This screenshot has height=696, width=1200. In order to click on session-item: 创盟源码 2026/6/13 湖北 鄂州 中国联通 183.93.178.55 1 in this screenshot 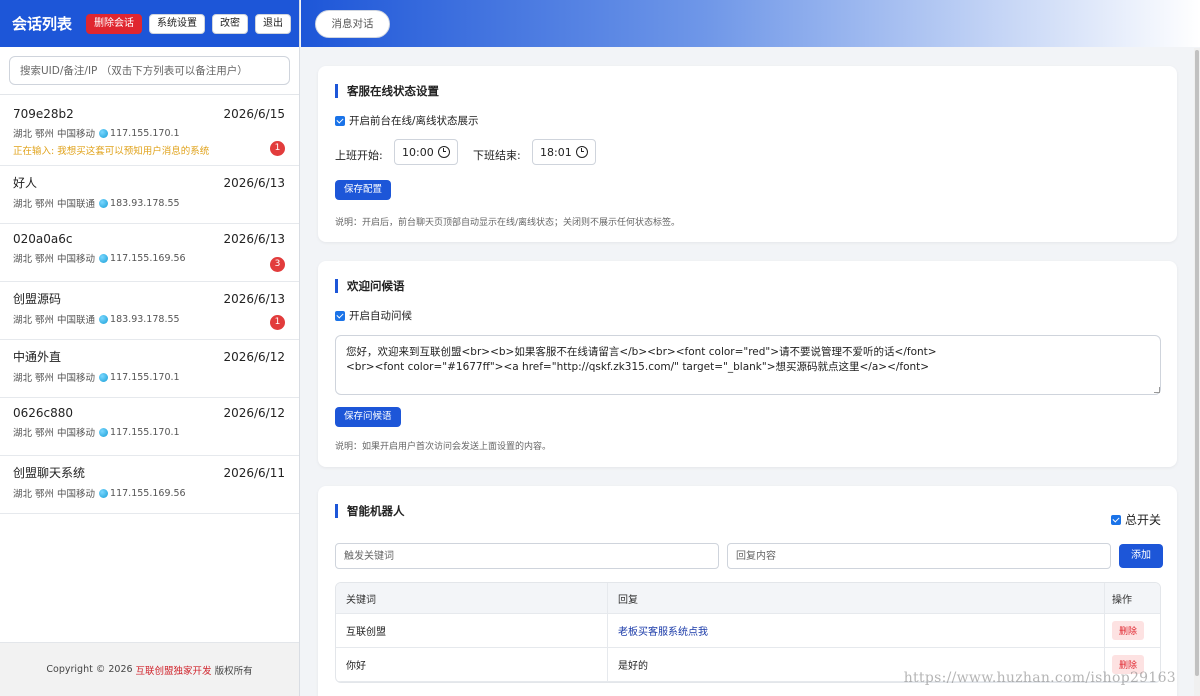, I will do `click(149, 311)`.